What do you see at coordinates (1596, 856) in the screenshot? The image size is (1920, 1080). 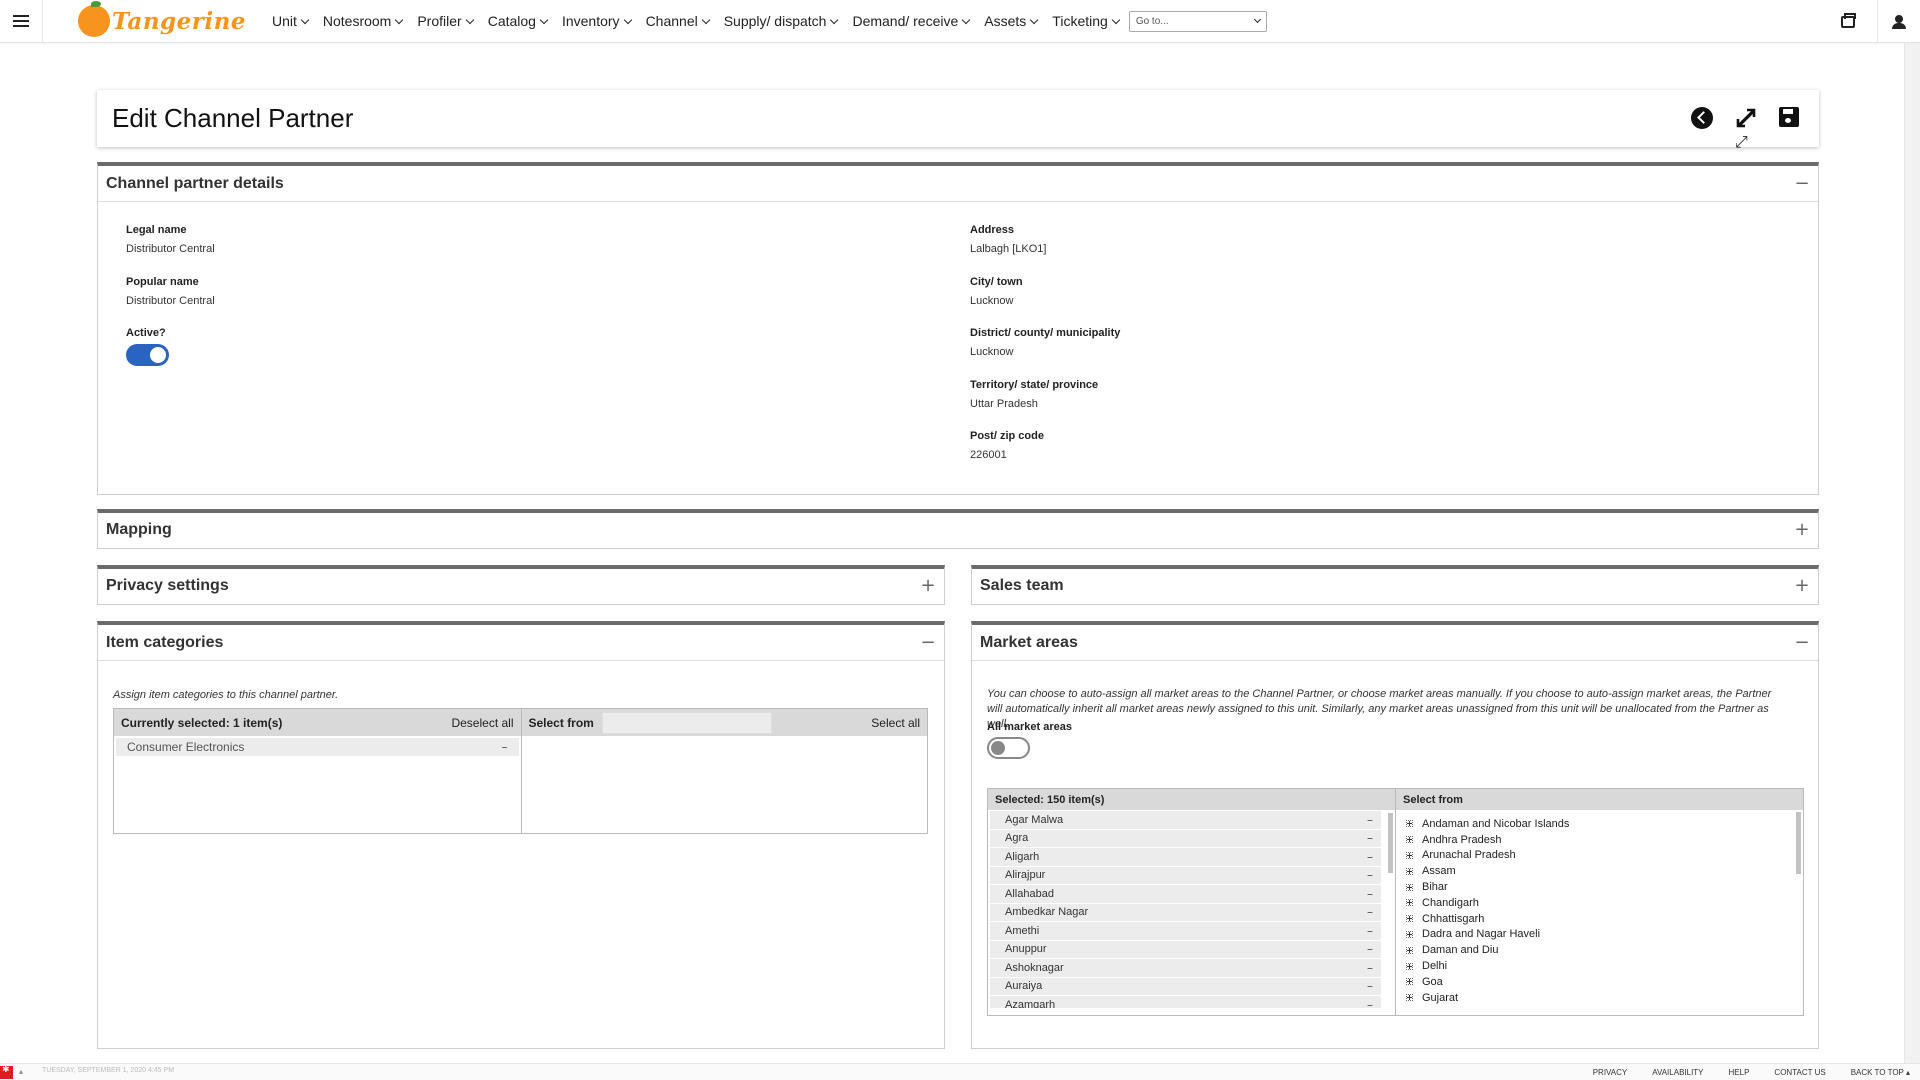 I see `tree-item: Arunachal Pradesh` at bounding box center [1596, 856].